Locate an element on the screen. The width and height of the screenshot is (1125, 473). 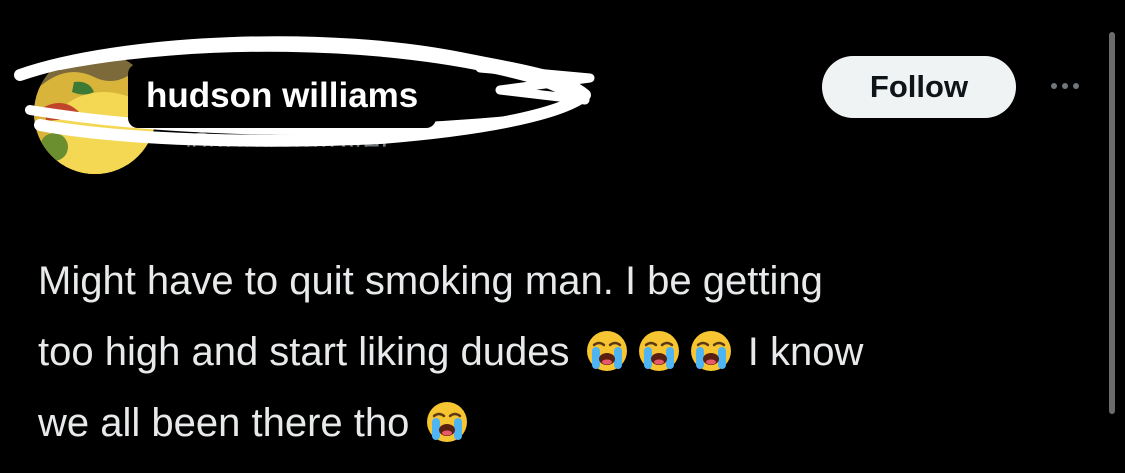
tweet-line-2a: too high and start liking dudes is located at coordinates (304, 352).